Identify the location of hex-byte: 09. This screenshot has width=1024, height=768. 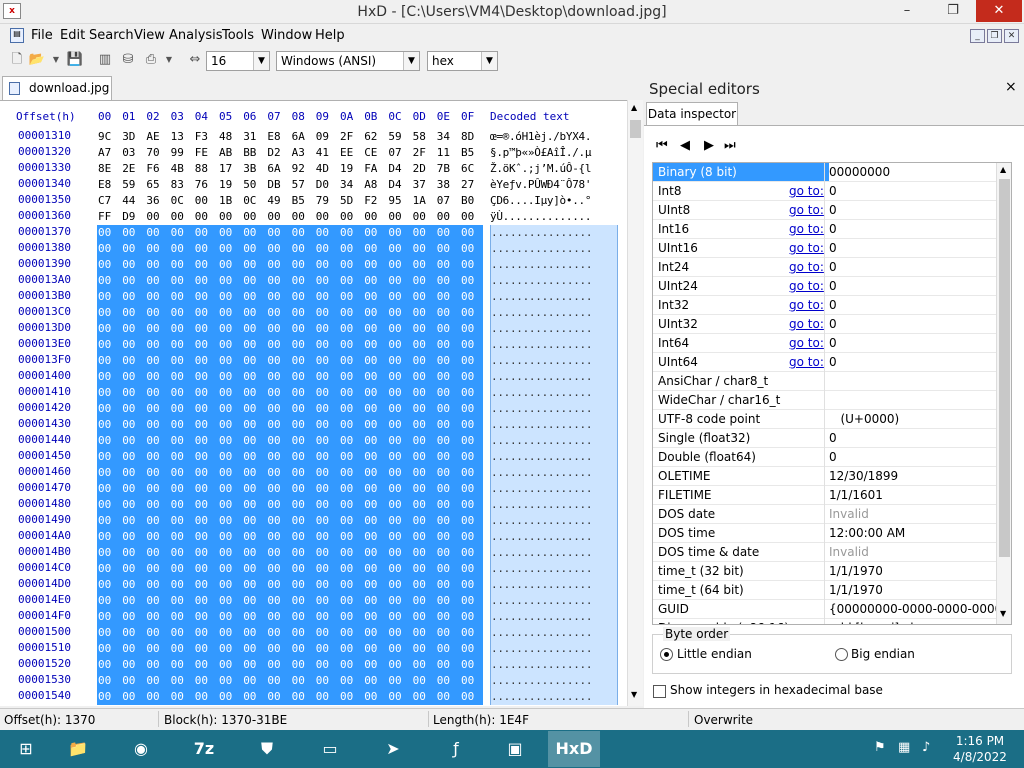
(327, 137).